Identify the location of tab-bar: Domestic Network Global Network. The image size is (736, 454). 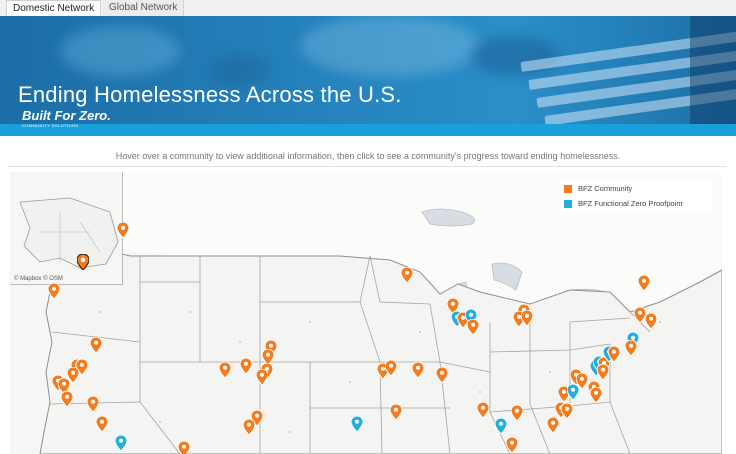
(368, 8).